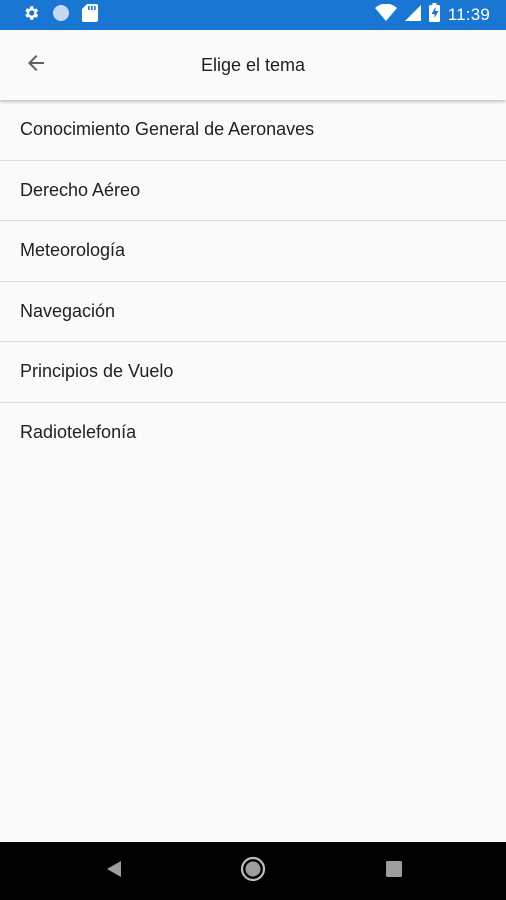  Describe the element at coordinates (253, 372) in the screenshot. I see `list-item: Principios de Vuelo` at that location.